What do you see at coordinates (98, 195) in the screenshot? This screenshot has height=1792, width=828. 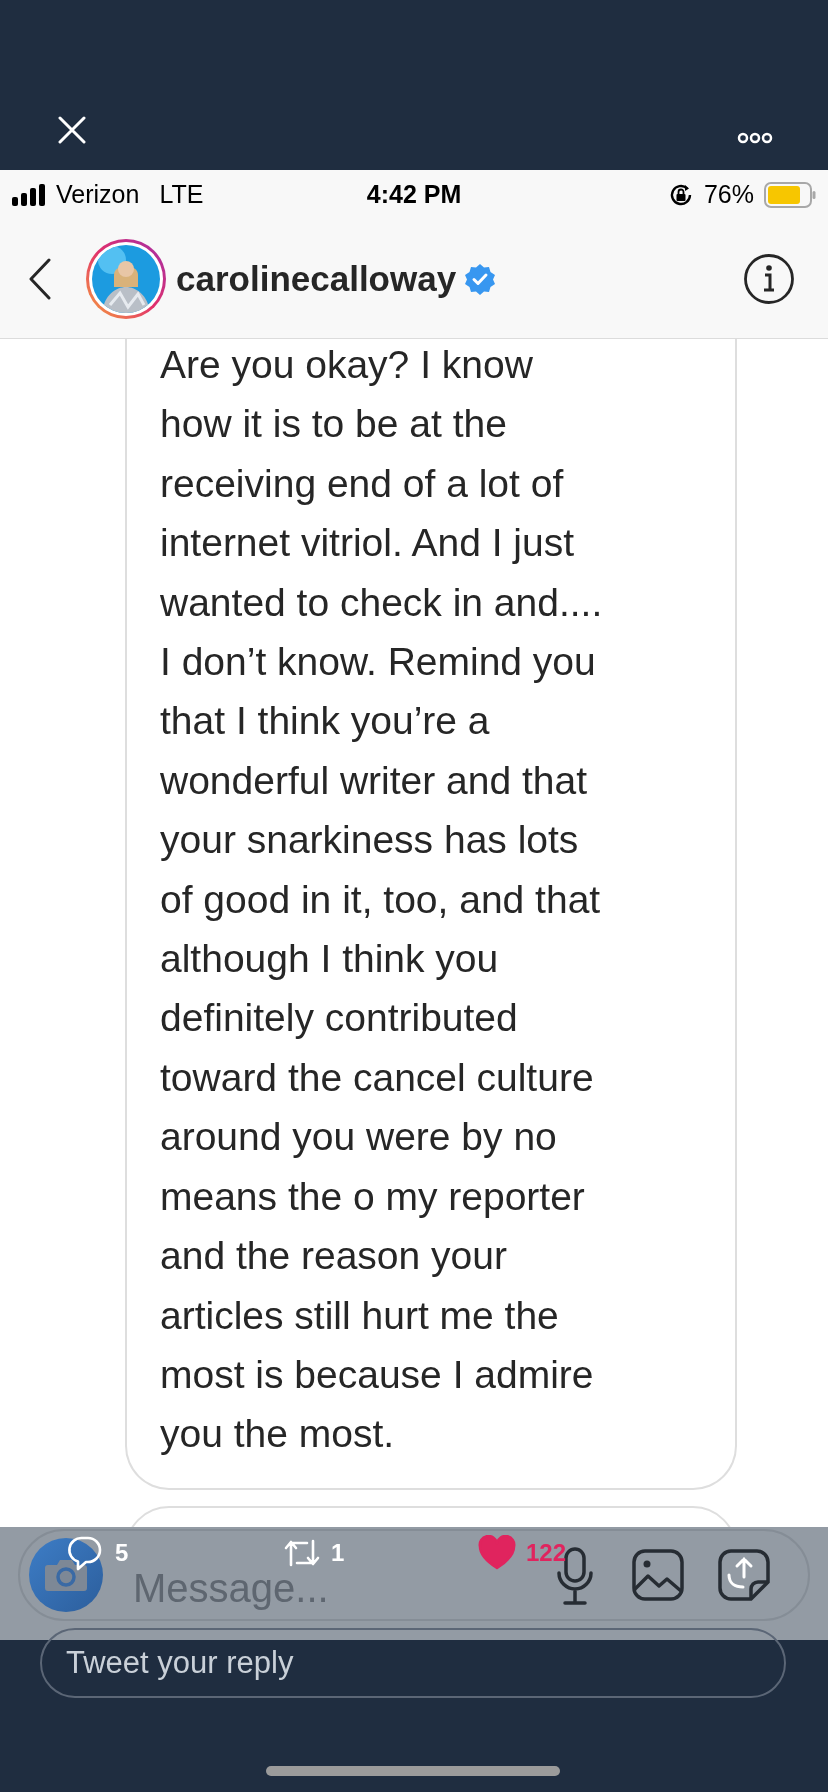 I see `carrier-name: Verizon` at bounding box center [98, 195].